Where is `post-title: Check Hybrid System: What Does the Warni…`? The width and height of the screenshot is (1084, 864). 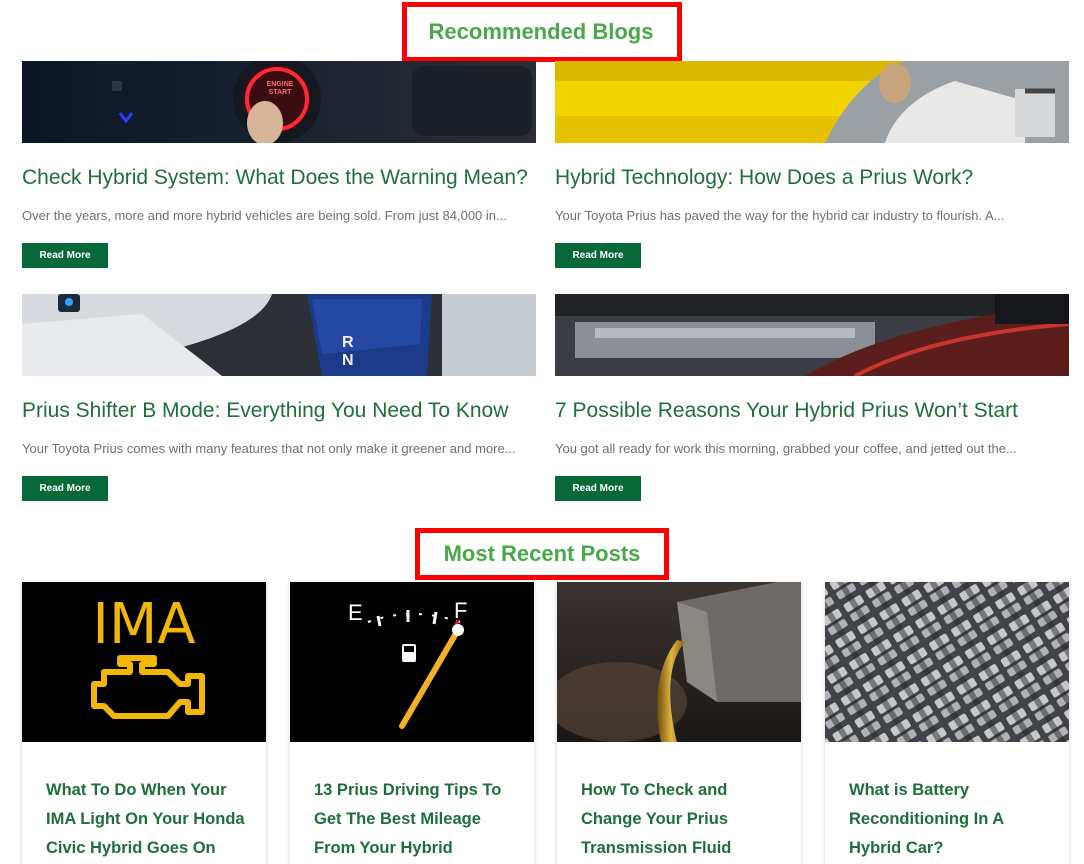 post-title: Check Hybrid System: What Does the Warni… is located at coordinates (279, 178).